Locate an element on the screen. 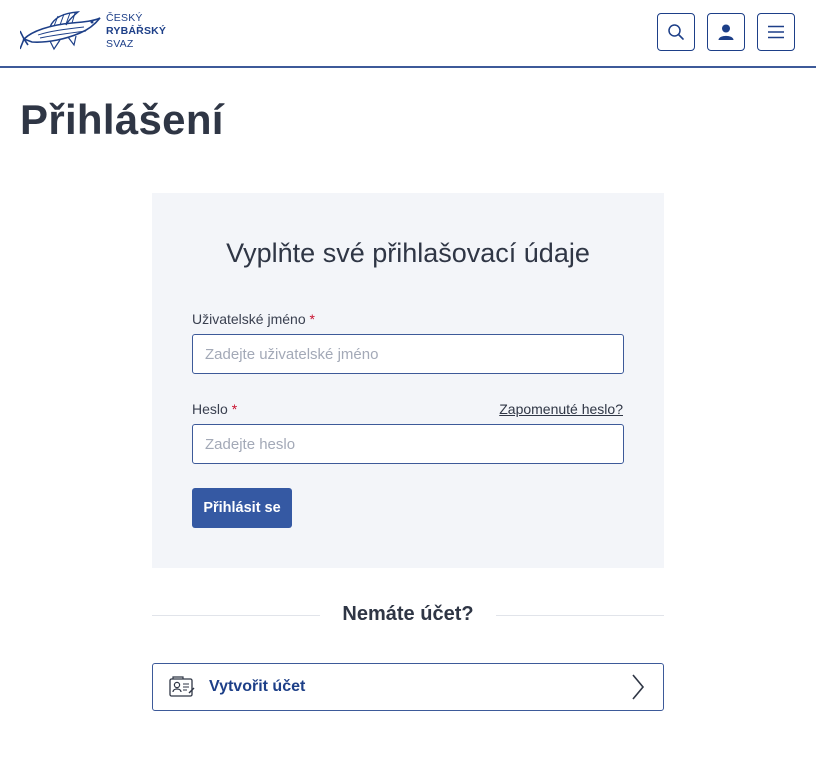  divider-right is located at coordinates (580, 615).